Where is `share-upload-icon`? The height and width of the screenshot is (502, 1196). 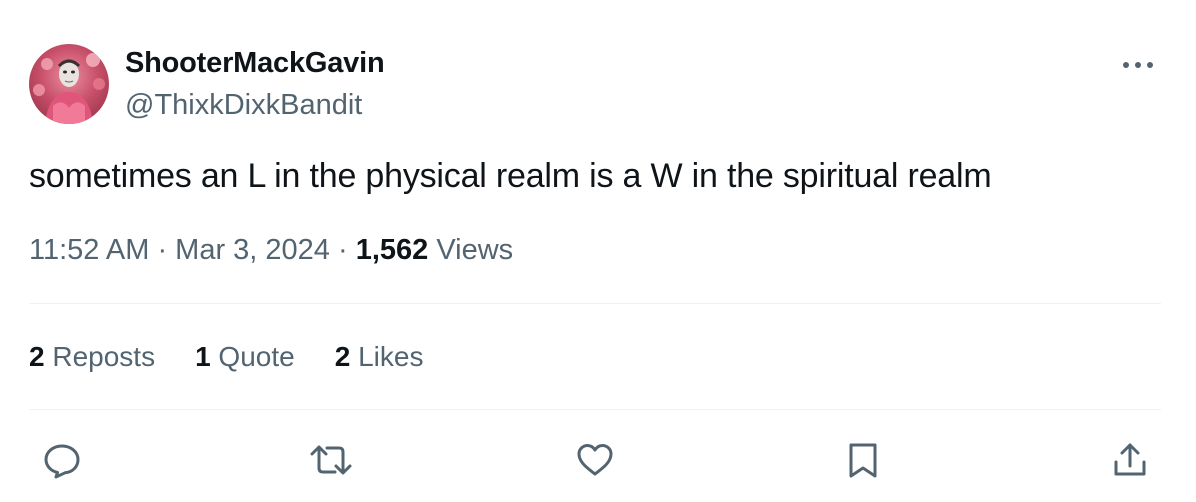 share-upload-icon is located at coordinates (1130, 459).